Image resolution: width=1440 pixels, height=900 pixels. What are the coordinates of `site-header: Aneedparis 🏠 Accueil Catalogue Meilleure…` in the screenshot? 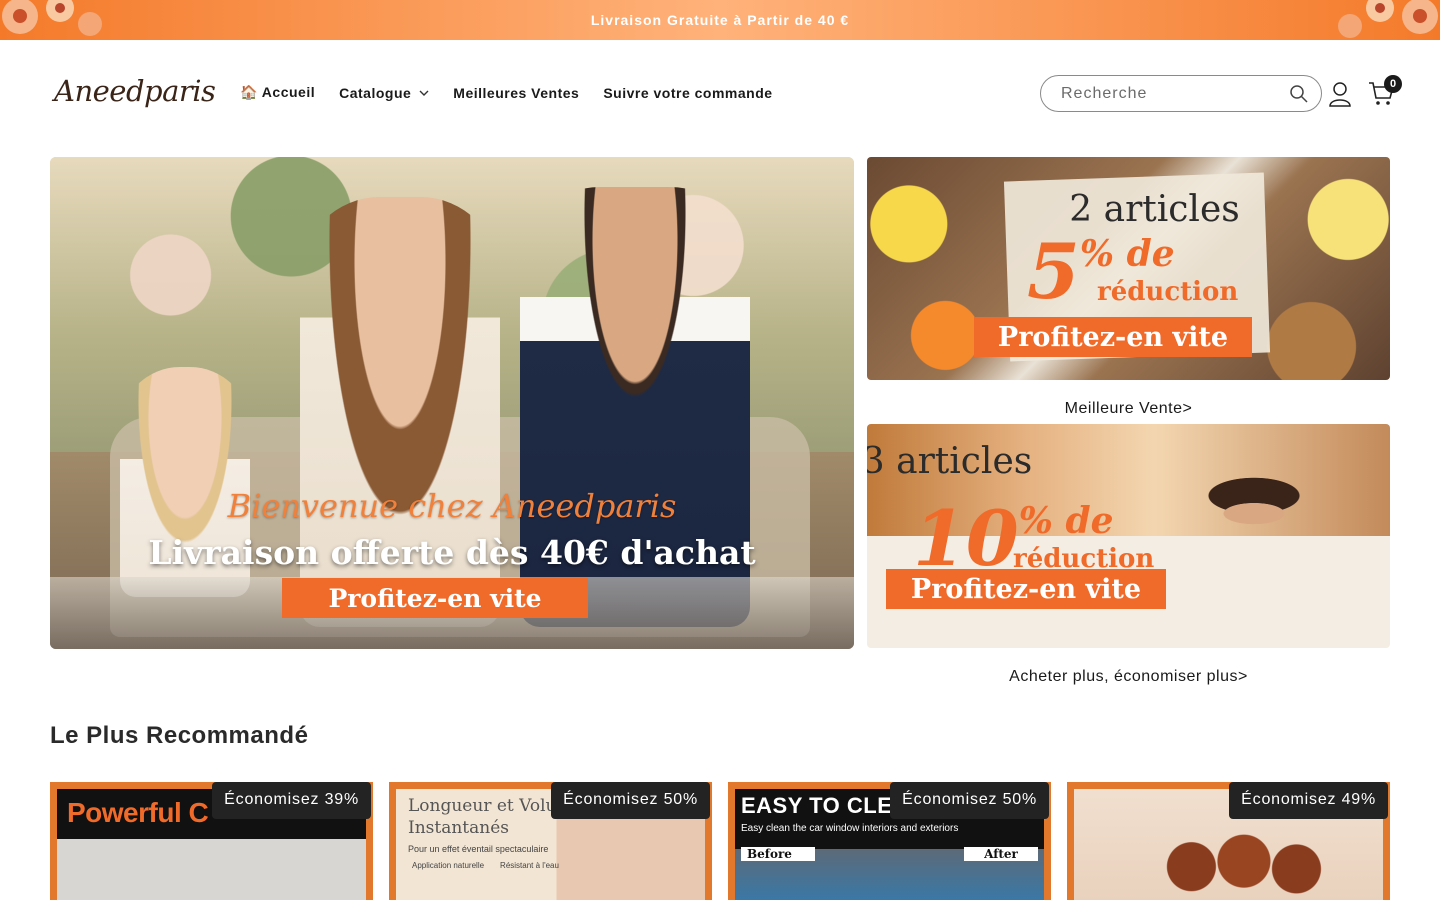 It's located at (720, 93).